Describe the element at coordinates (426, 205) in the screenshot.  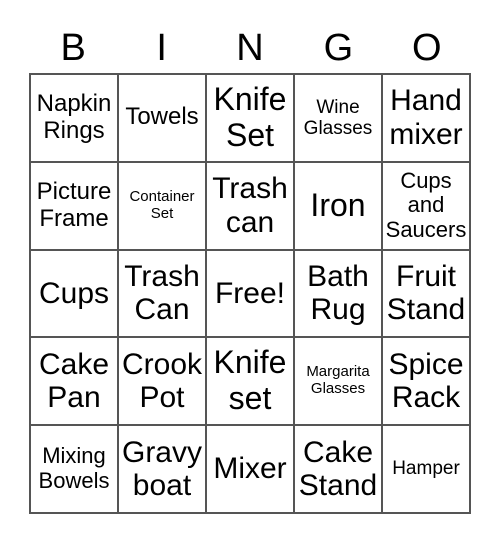
I see `bingo-cell: Cups and Saucers` at that location.